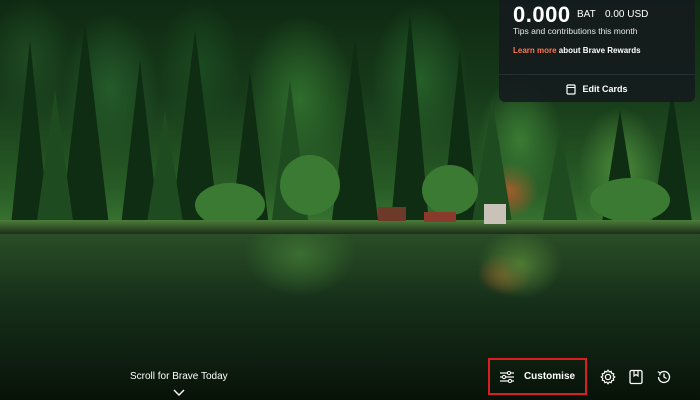 The image size is (700, 400). Describe the element at coordinates (179, 393) in the screenshot. I see `chevron-down-icon` at that location.